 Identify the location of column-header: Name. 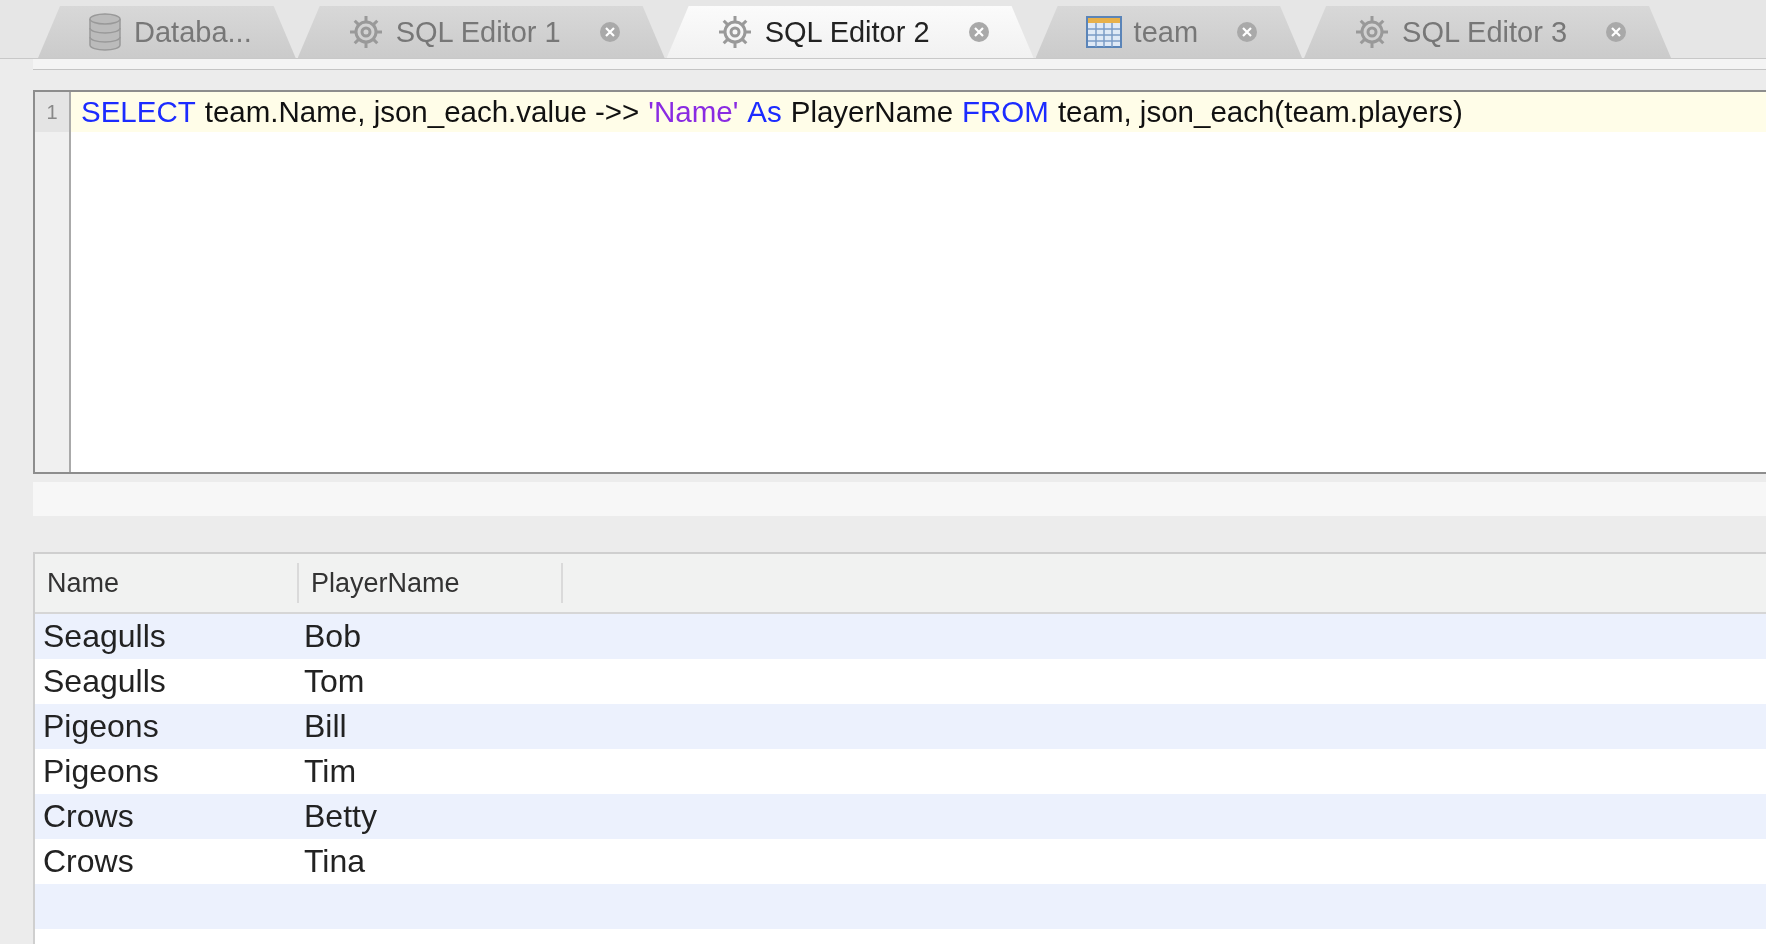
(167, 583).